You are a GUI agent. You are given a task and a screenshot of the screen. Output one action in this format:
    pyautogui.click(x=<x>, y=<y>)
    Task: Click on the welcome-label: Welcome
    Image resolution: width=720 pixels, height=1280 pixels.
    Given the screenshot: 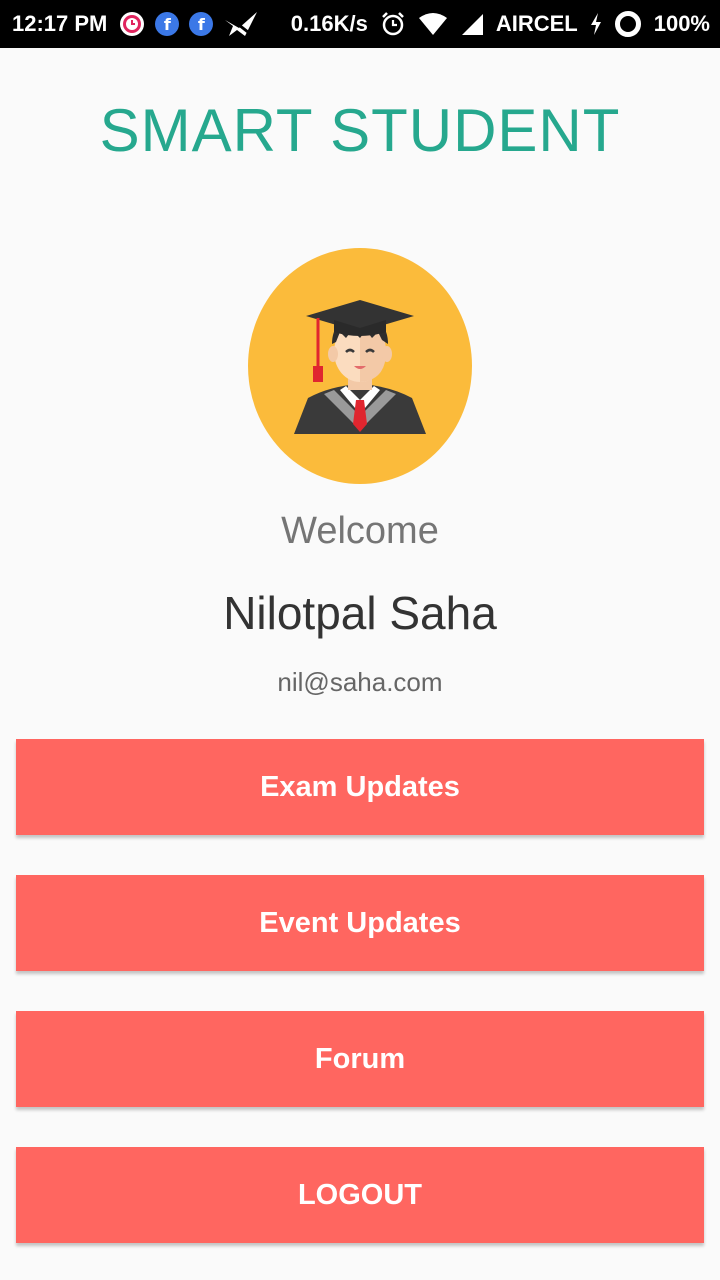 What is the action you would take?
    pyautogui.click(x=360, y=531)
    